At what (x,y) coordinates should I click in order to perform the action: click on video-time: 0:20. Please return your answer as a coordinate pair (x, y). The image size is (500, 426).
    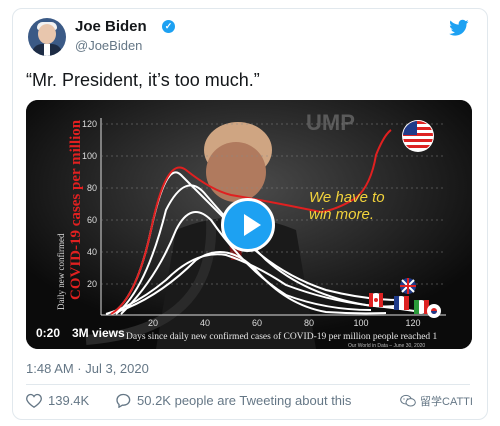
    Looking at the image, I should click on (48, 333).